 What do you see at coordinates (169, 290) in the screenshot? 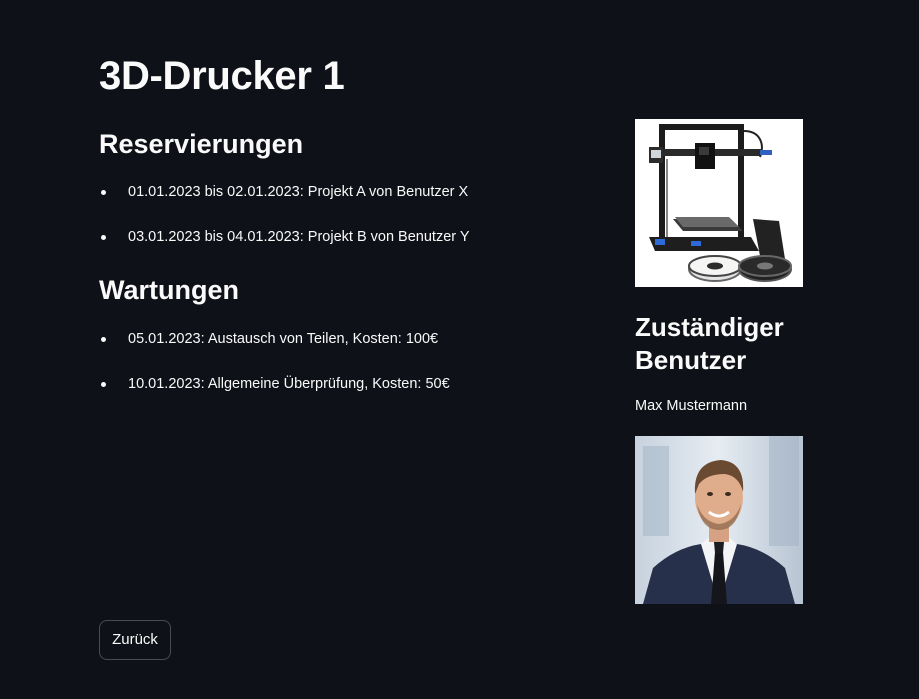
I see `maintenance-heading: Wartungen` at bounding box center [169, 290].